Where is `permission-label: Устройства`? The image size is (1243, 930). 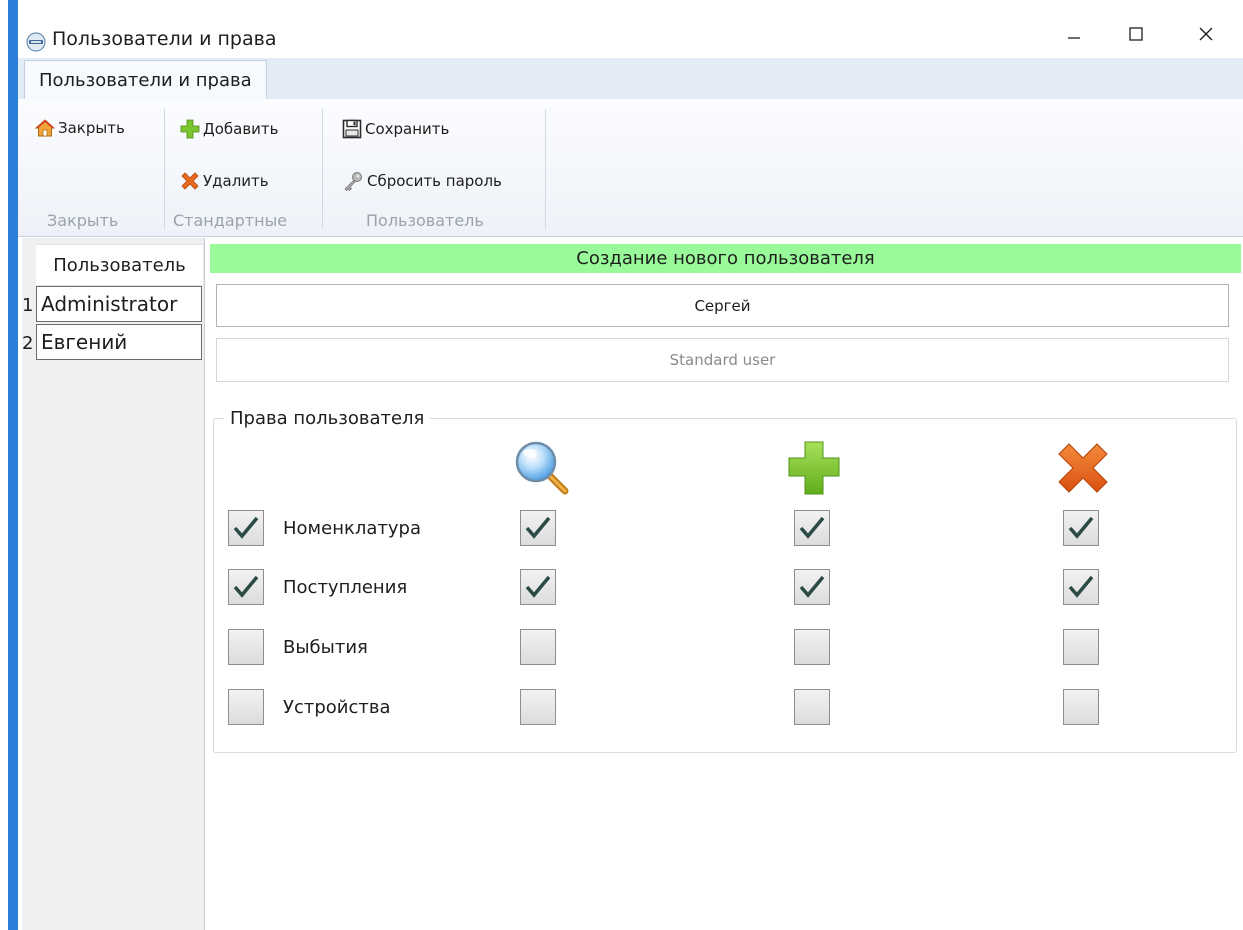 permission-label: Устройства is located at coordinates (337, 707).